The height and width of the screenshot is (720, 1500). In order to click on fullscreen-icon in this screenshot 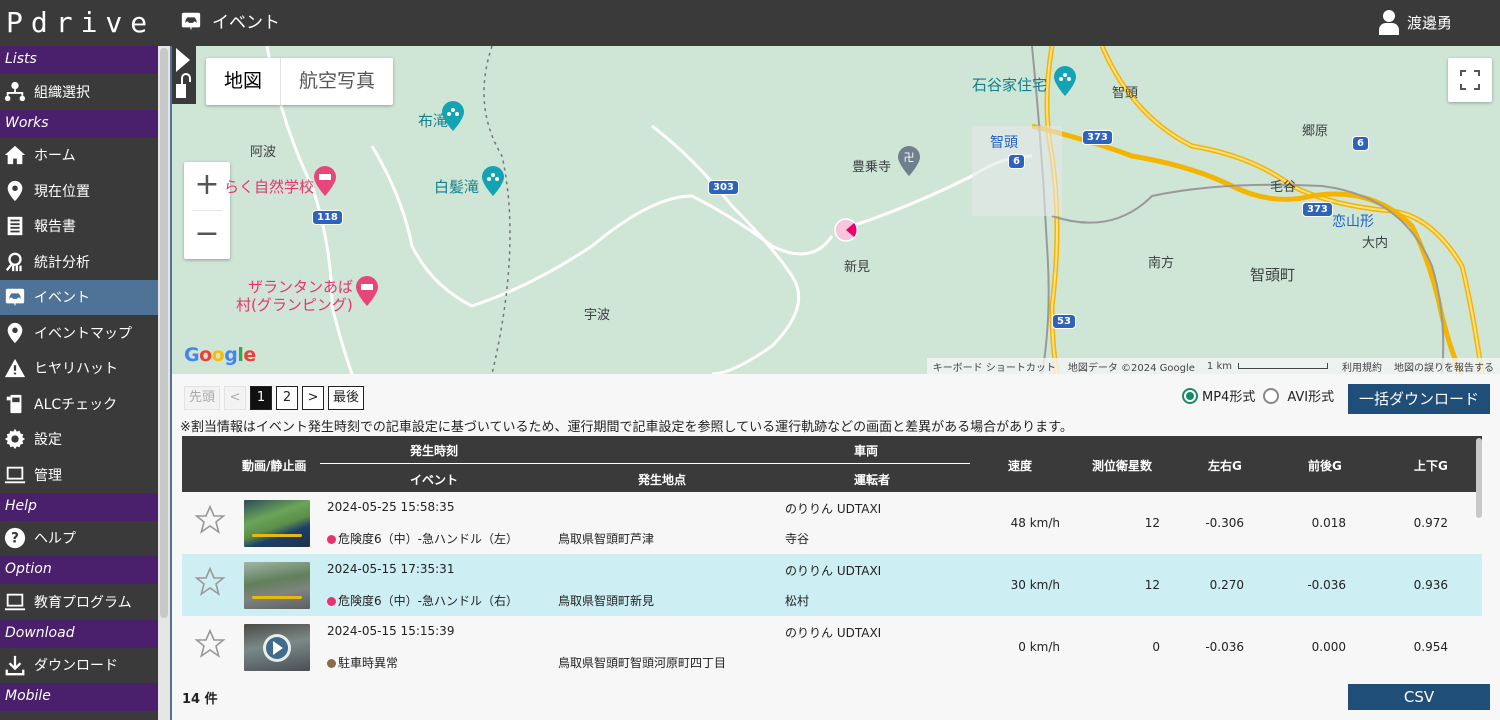, I will do `click(1470, 80)`.